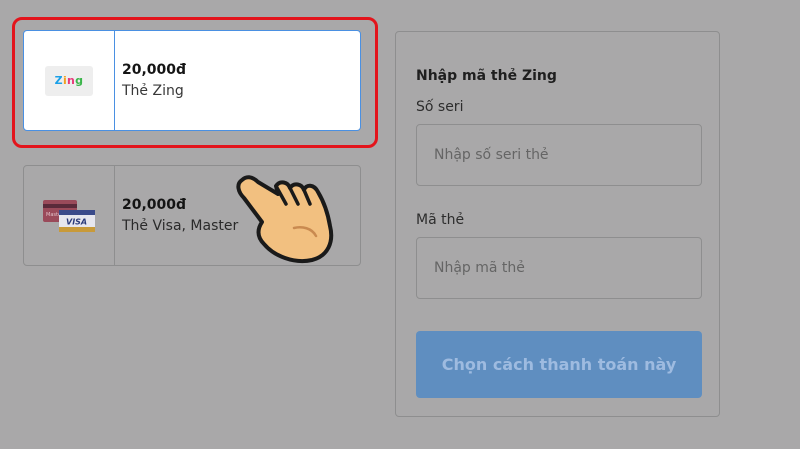 Image resolution: width=800 pixels, height=449 pixels. What do you see at coordinates (150, 80) in the screenshot?
I see `option-info: 20,000đ Thẻ Zing` at bounding box center [150, 80].